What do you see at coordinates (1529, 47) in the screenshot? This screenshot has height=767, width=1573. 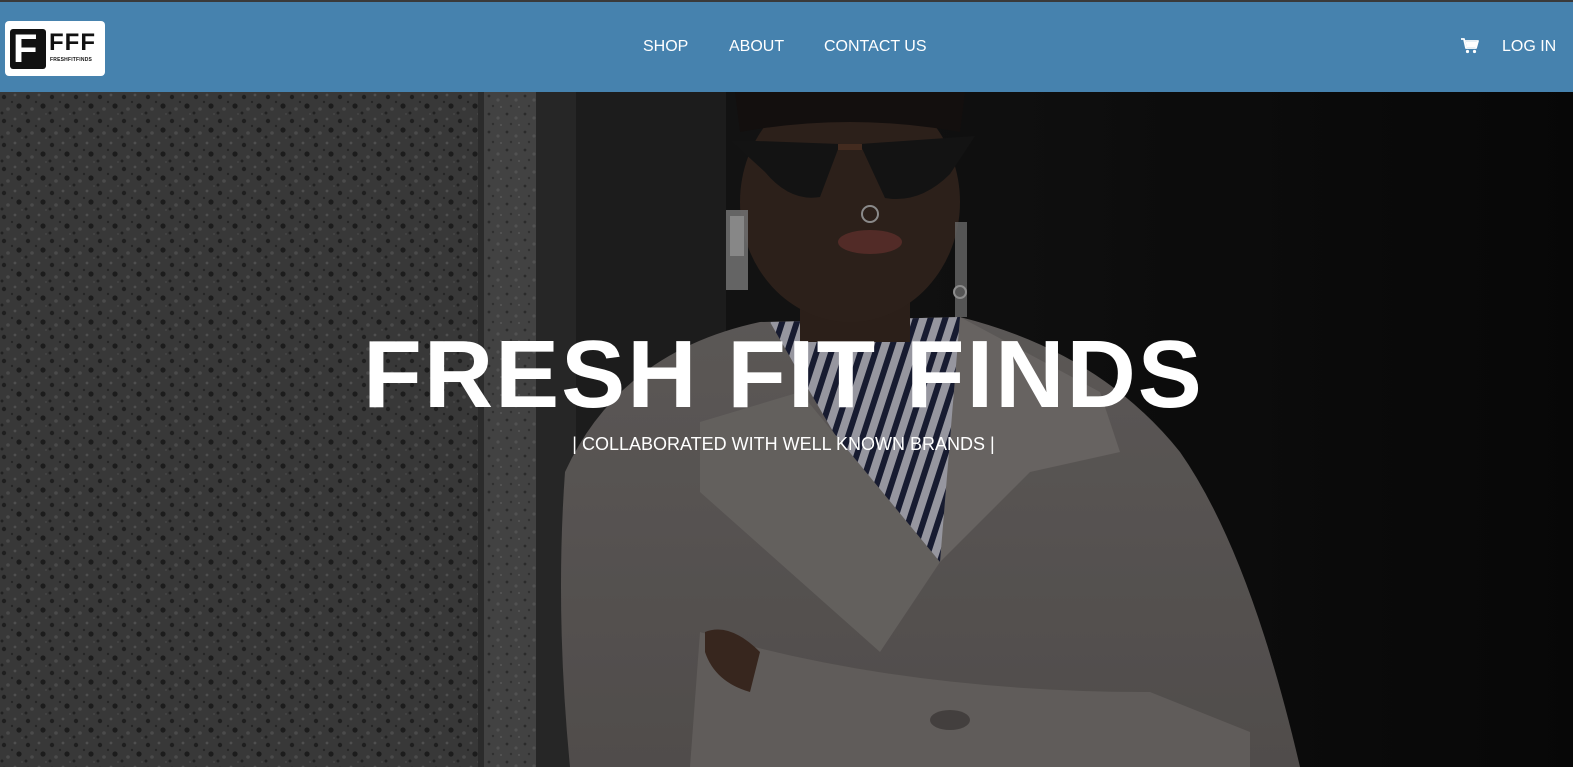 I see `login-link: LOG IN` at bounding box center [1529, 47].